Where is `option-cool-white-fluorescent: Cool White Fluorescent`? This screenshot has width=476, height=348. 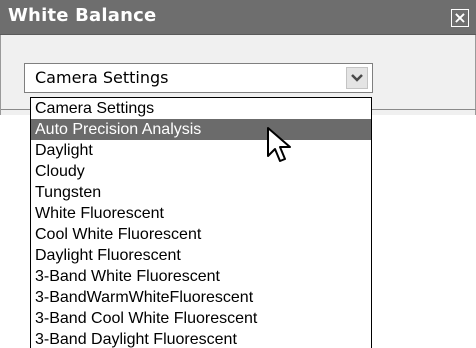
option-cool-white-fluorescent: Cool White Fluorescent is located at coordinates (201, 234).